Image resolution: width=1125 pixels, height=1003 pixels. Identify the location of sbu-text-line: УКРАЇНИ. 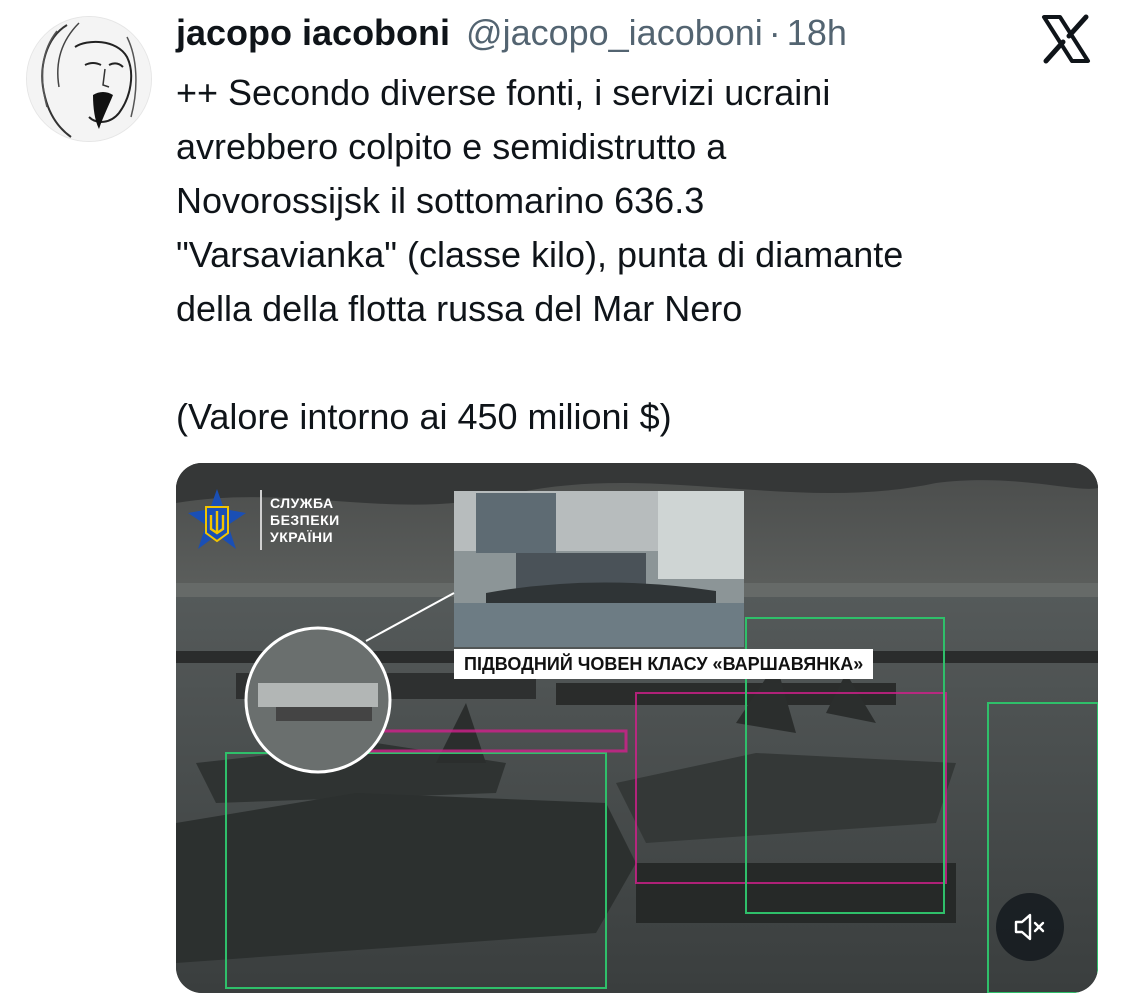
(302, 536).